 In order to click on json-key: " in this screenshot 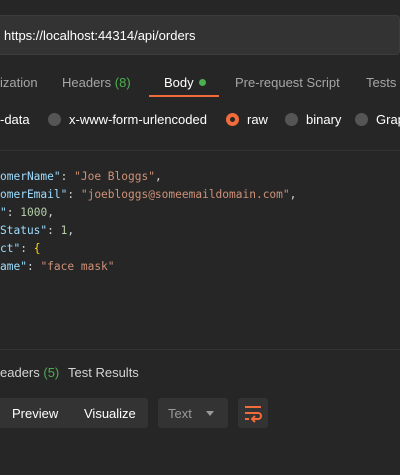, I will do `click(3, 212)`.